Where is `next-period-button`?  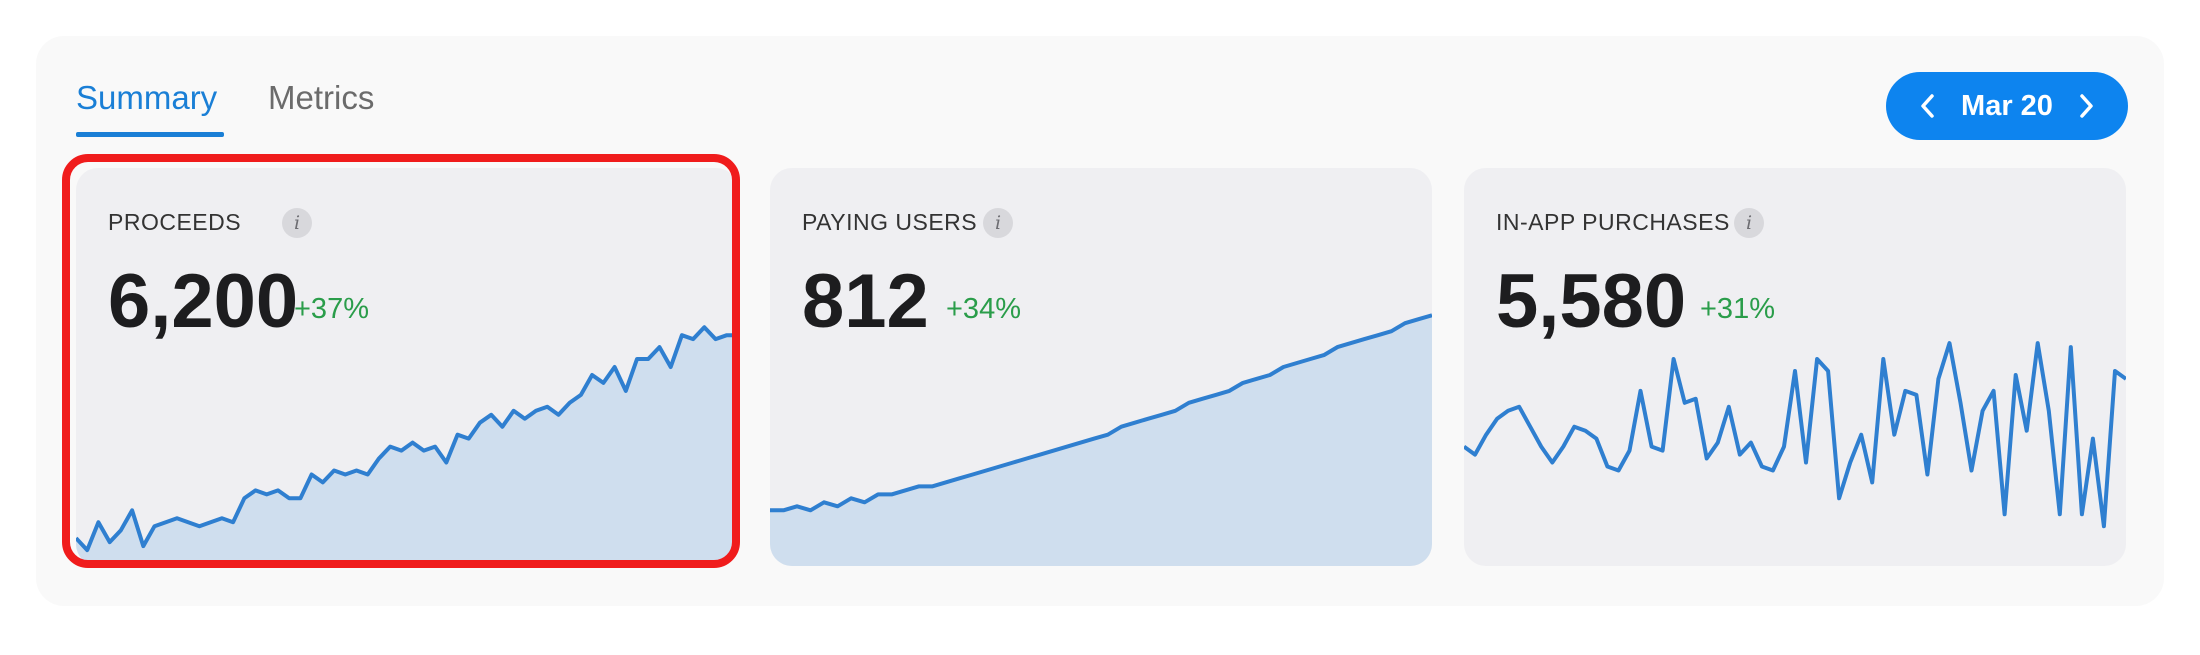 next-period-button is located at coordinates (2086, 106).